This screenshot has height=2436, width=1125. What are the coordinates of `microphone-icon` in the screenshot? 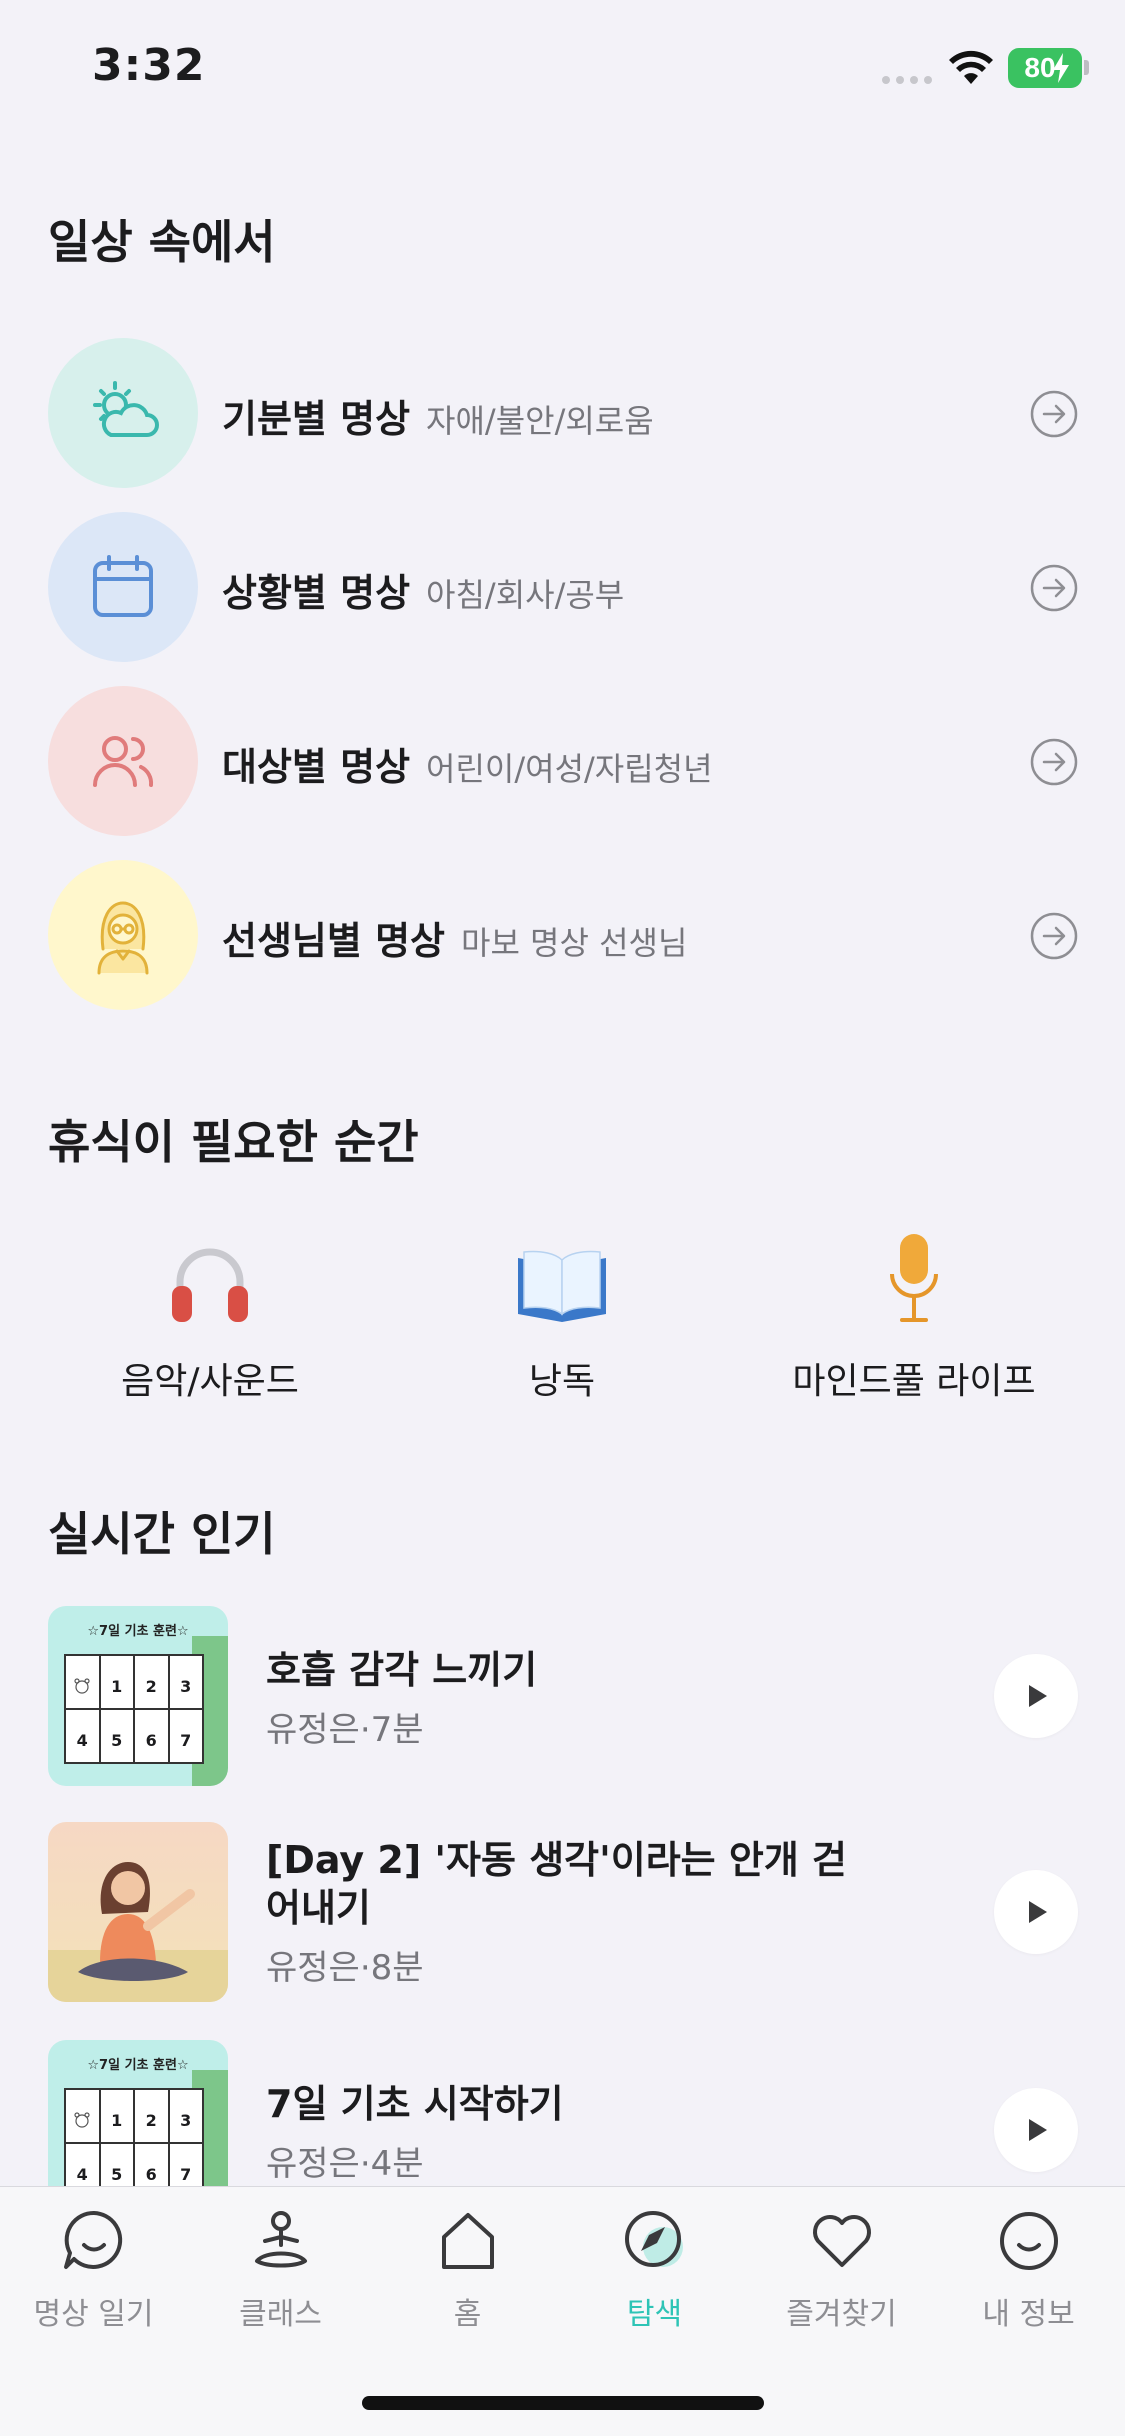 It's located at (914, 1278).